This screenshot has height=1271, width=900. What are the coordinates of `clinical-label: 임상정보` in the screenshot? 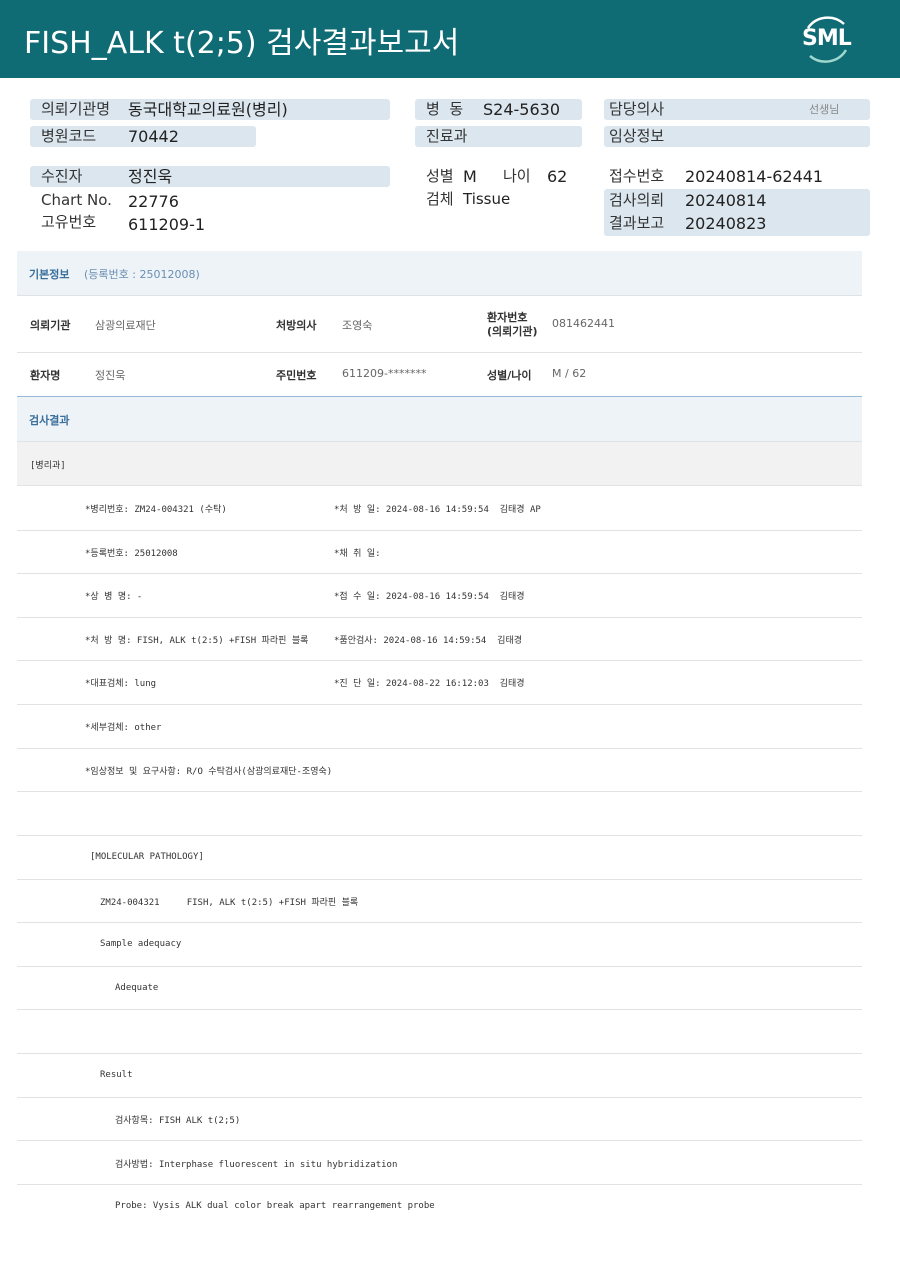 It's located at (637, 136).